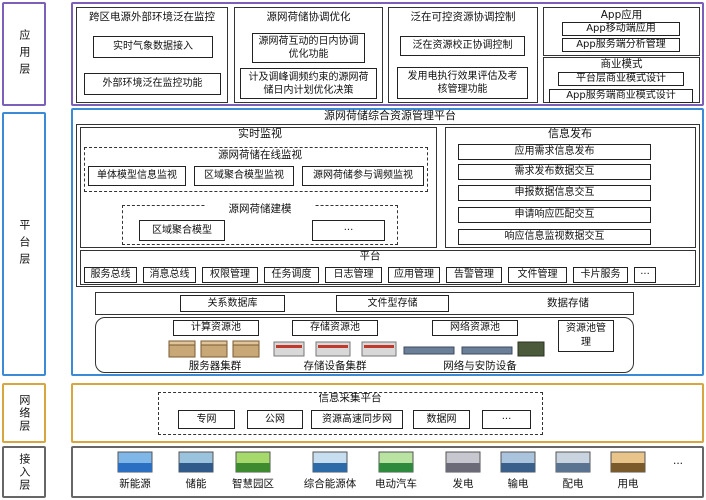 The width and height of the screenshot is (706, 500). Describe the element at coordinates (621, 64) in the screenshot. I see `app-col4b-title: 商业模式` at that location.